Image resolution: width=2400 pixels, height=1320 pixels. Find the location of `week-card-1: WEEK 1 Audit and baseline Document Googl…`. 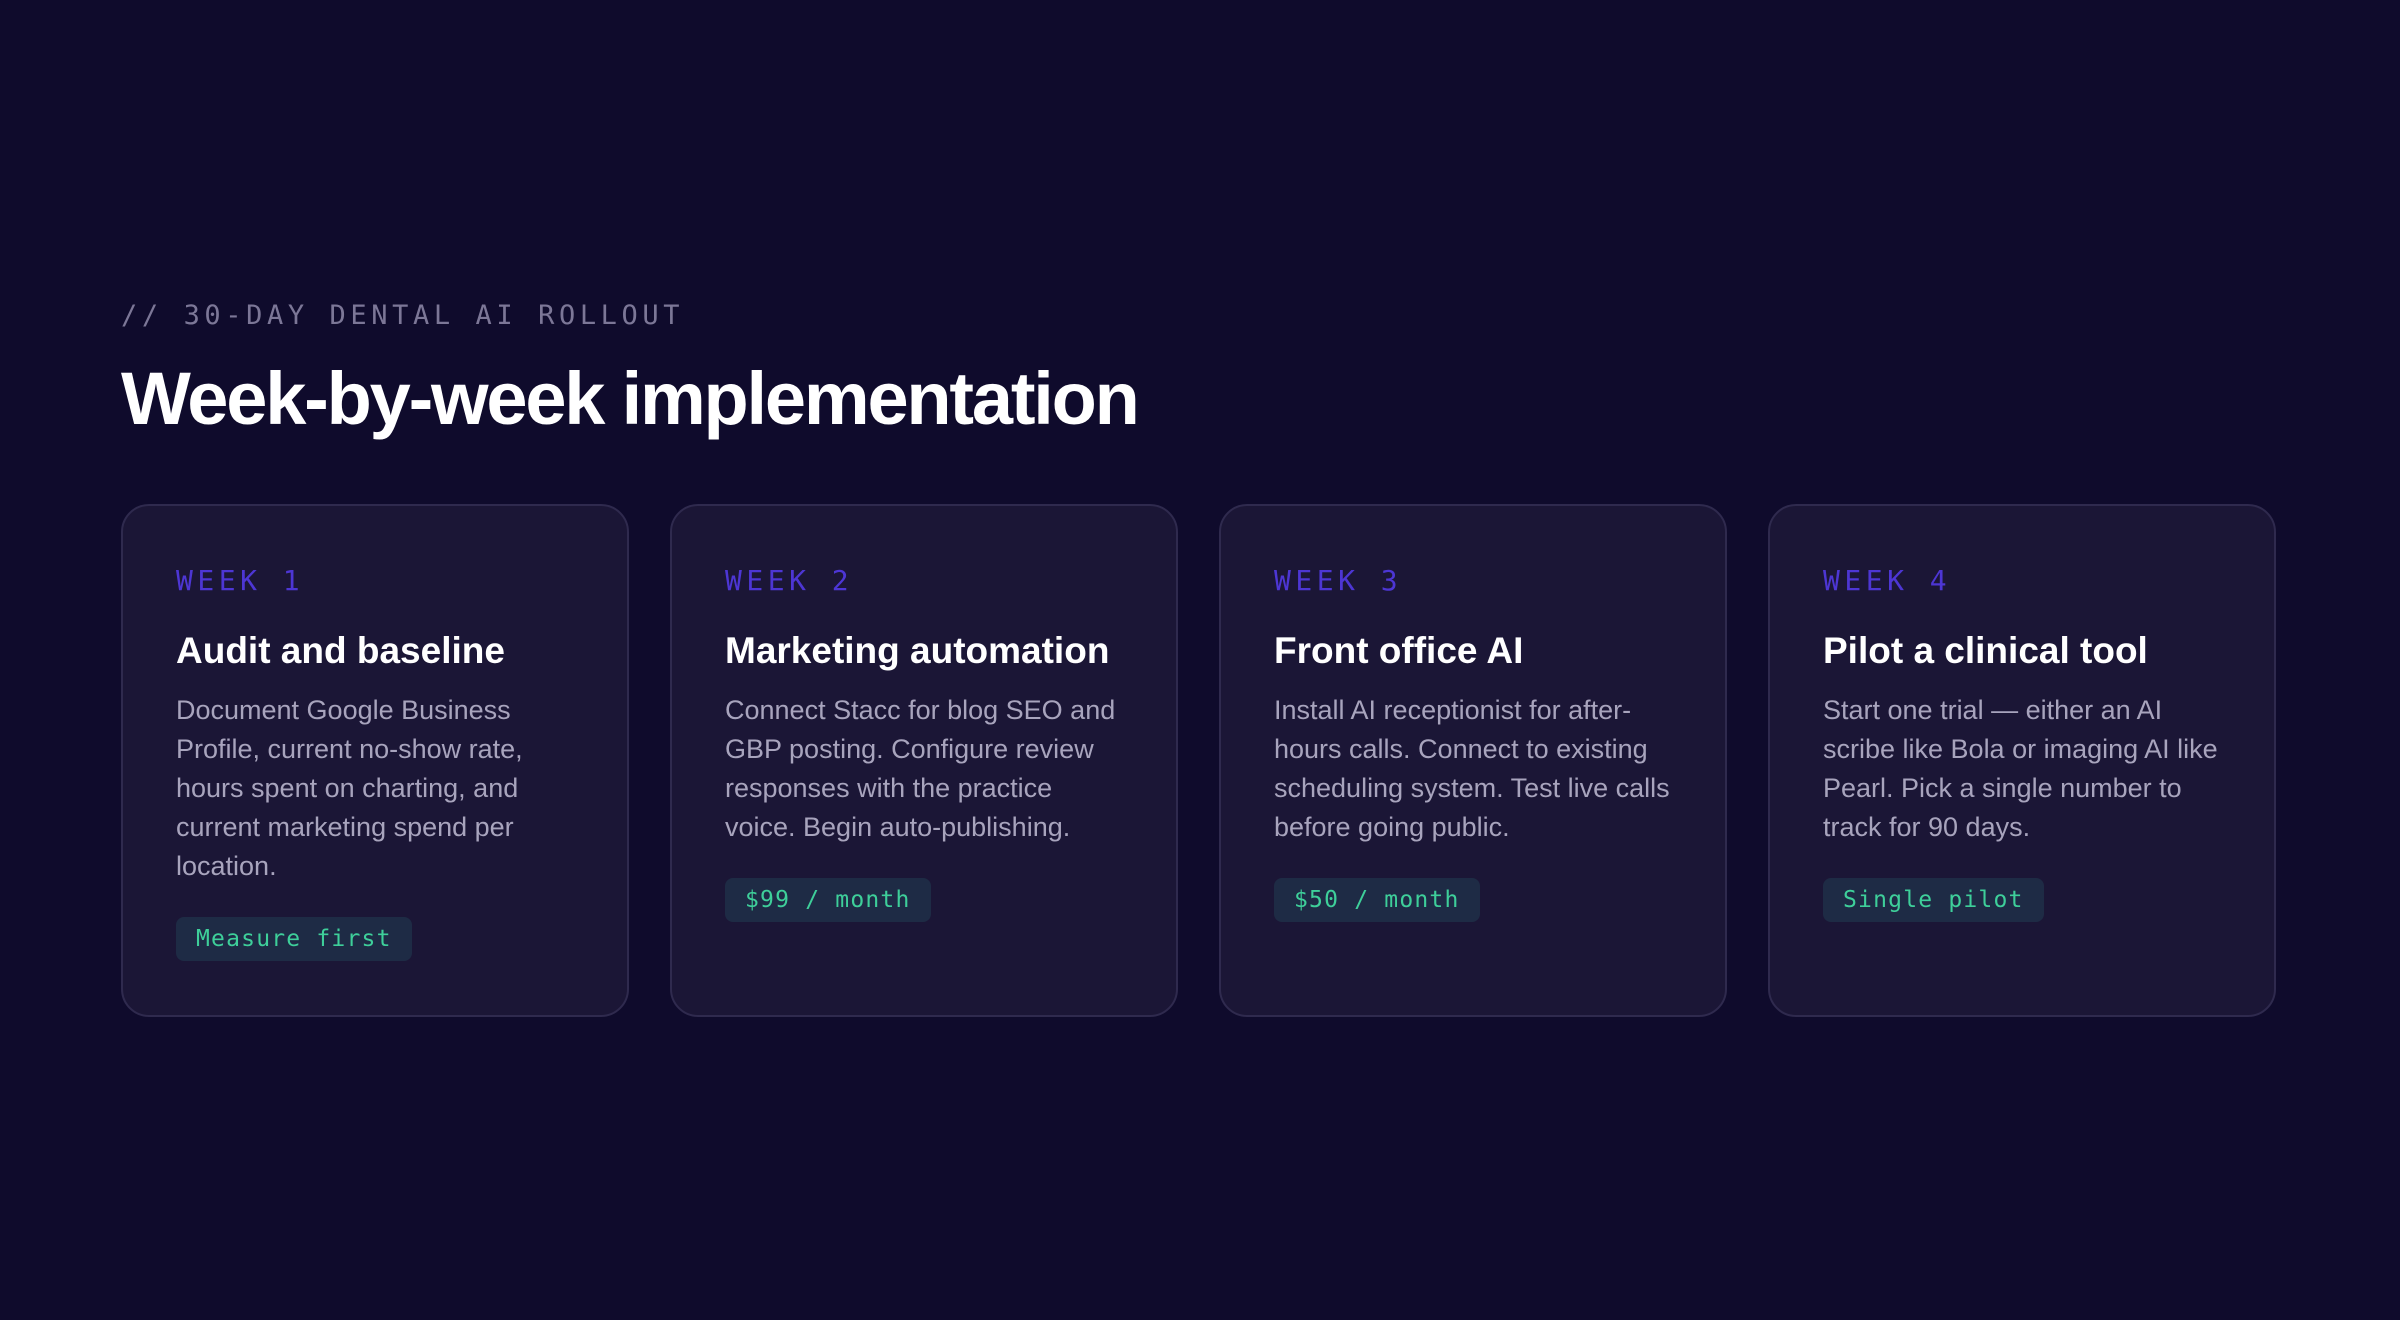

week-card-1: WEEK 1 Audit and baseline Document Googl… is located at coordinates (375, 760).